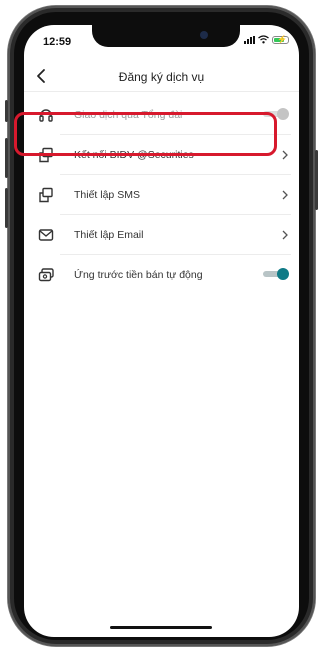 Image resolution: width=323 pixels, height=649 pixels. What do you see at coordinates (138, 275) in the screenshot?
I see `list-item-label: Ứng trước tiền bán tự động` at bounding box center [138, 275].